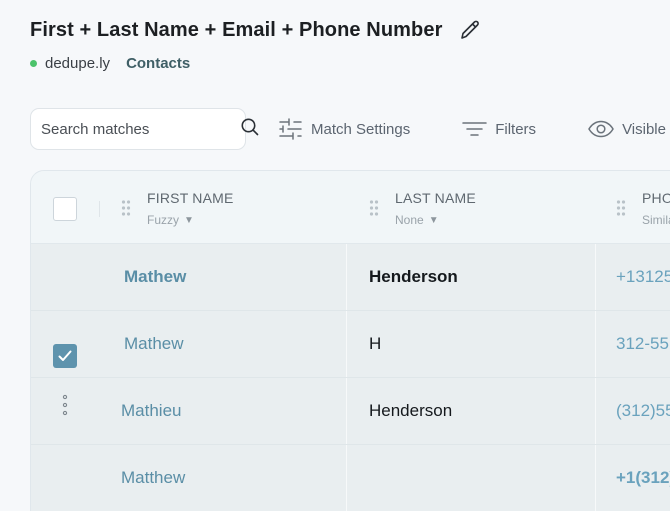 This screenshot has width=670, height=511. Describe the element at coordinates (643, 411) in the screenshot. I see `phone-cell: (312)55` at that location.